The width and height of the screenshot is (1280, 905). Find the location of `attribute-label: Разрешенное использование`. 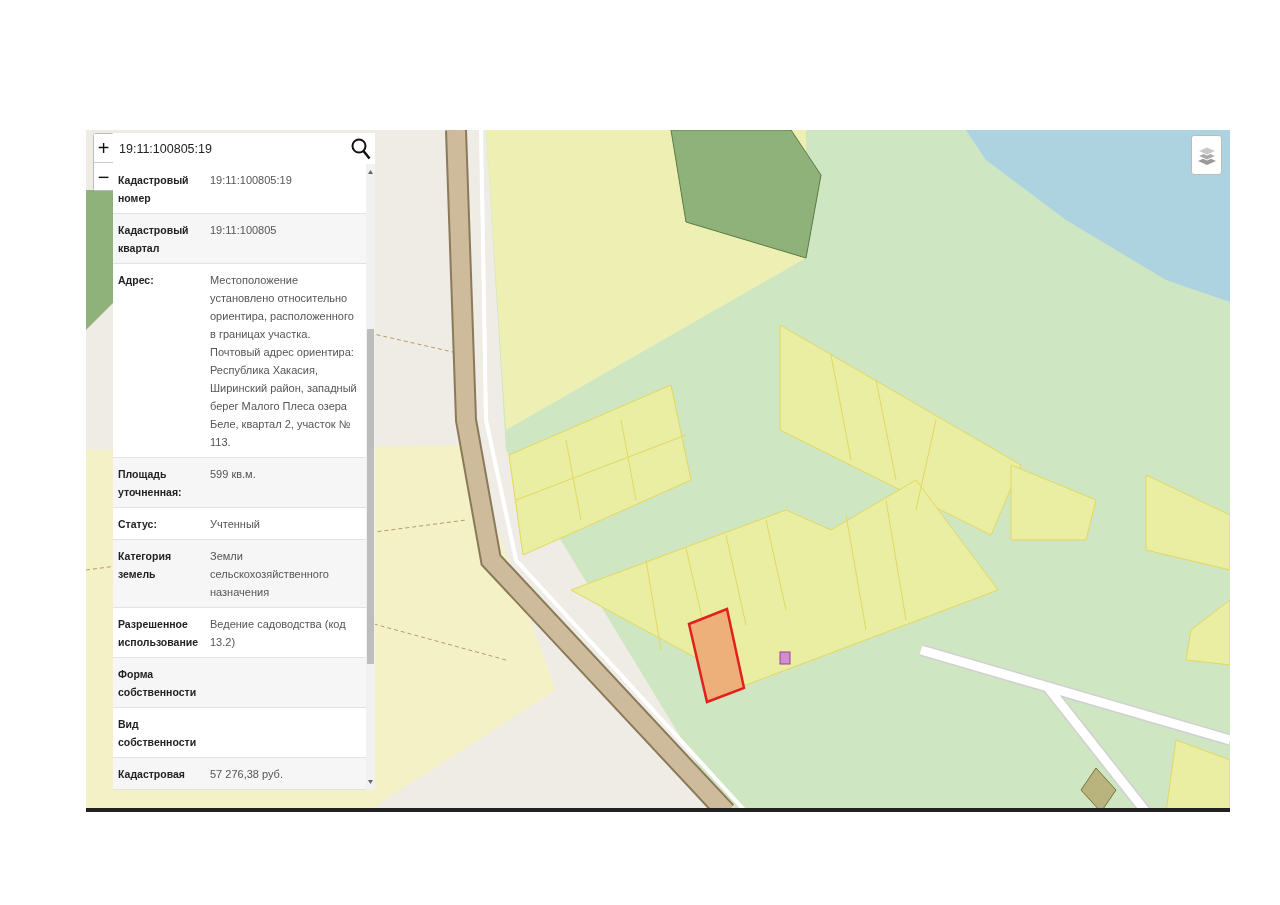

attribute-label: Разрешенное использование is located at coordinates (159, 633).